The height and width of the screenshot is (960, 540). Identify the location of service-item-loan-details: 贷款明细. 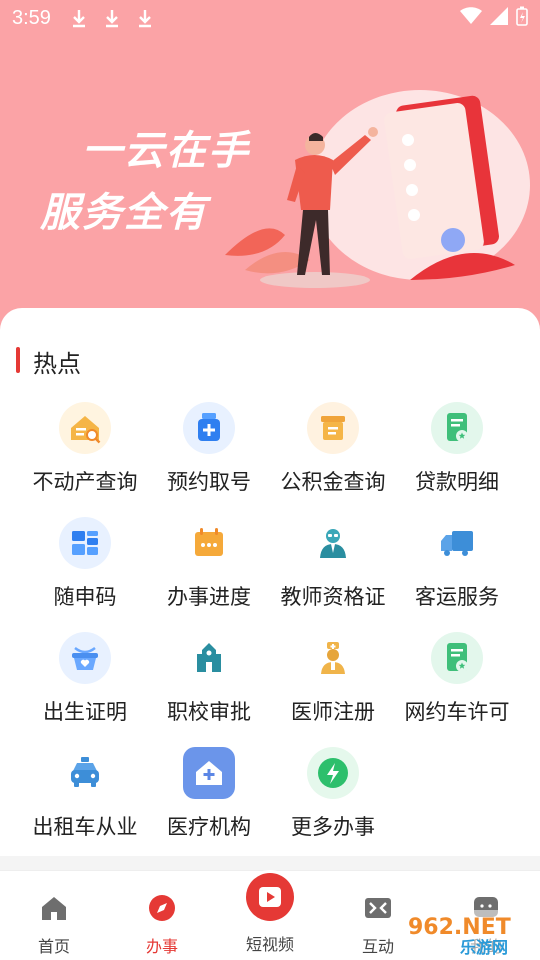
(457, 457).